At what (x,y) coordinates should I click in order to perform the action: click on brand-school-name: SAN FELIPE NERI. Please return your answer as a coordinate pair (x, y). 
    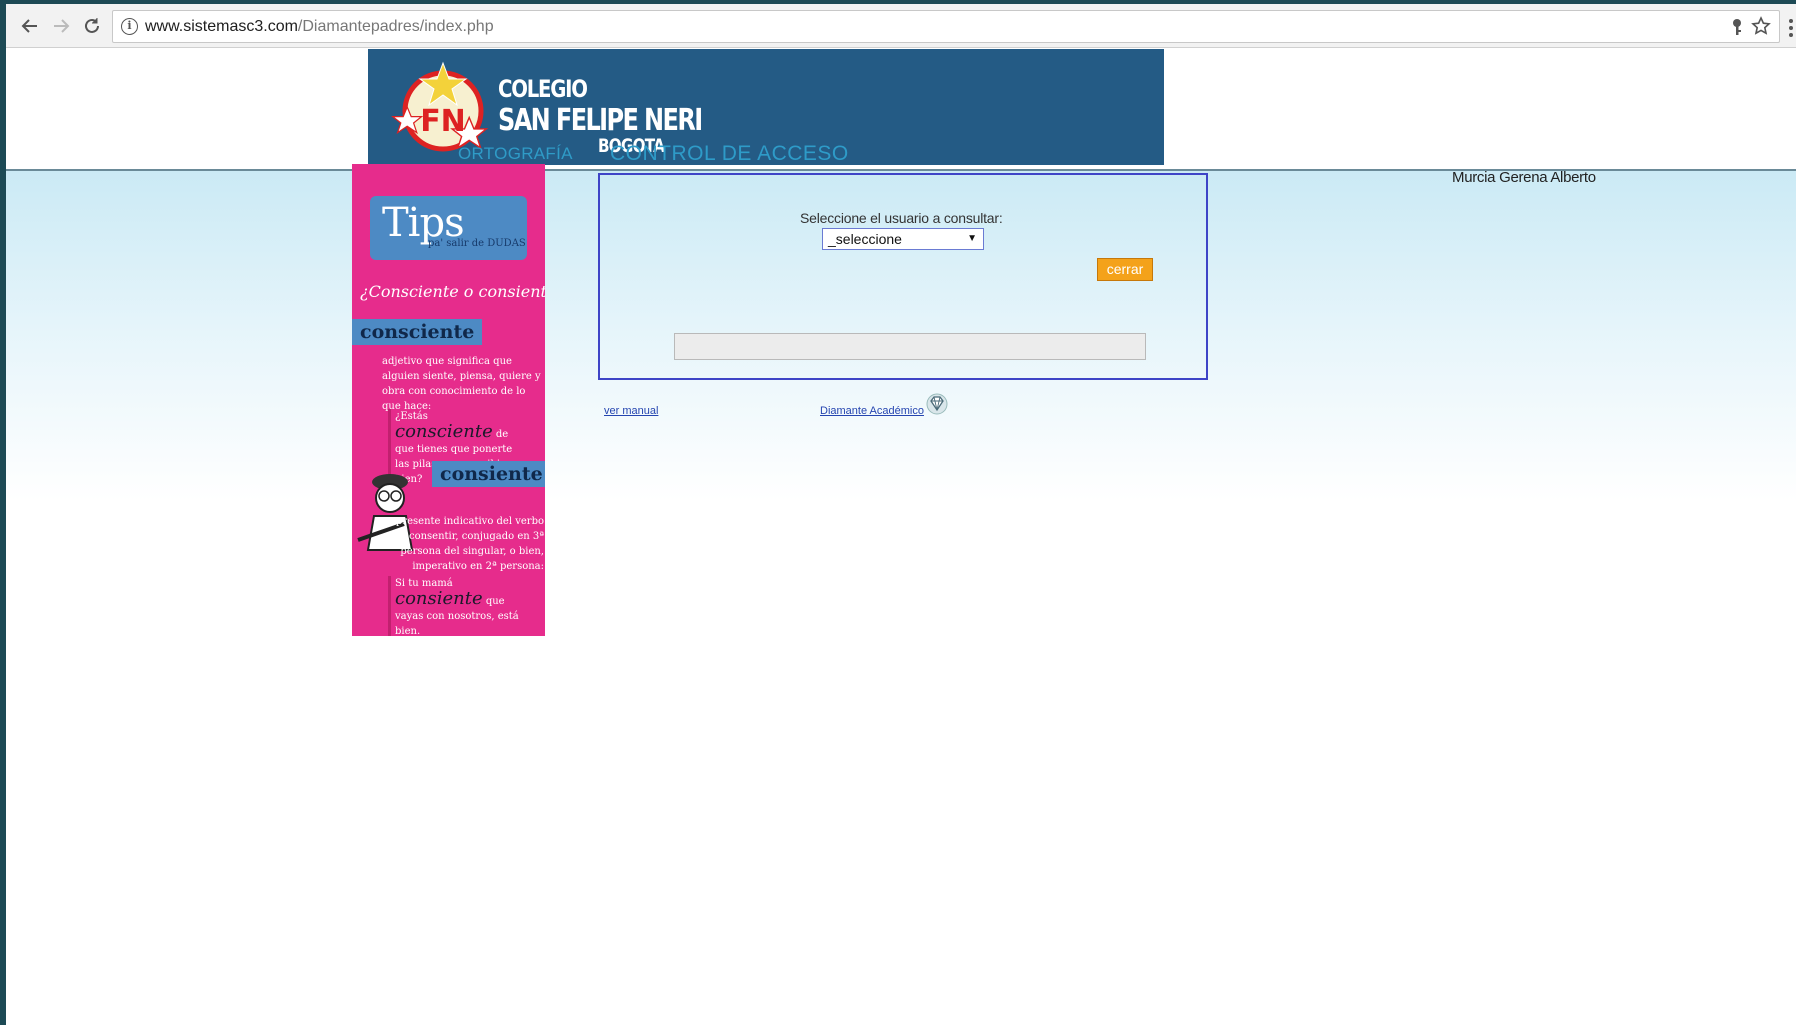
    Looking at the image, I should click on (600, 120).